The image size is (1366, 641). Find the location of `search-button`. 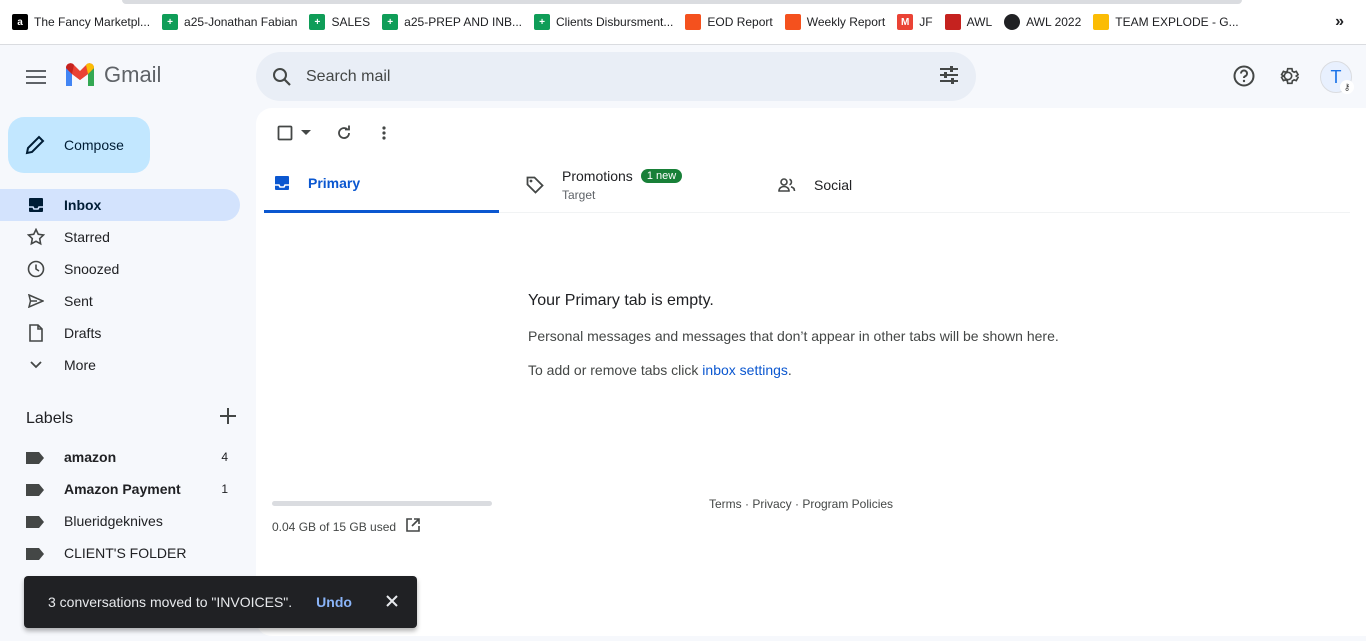

search-button is located at coordinates (282, 77).